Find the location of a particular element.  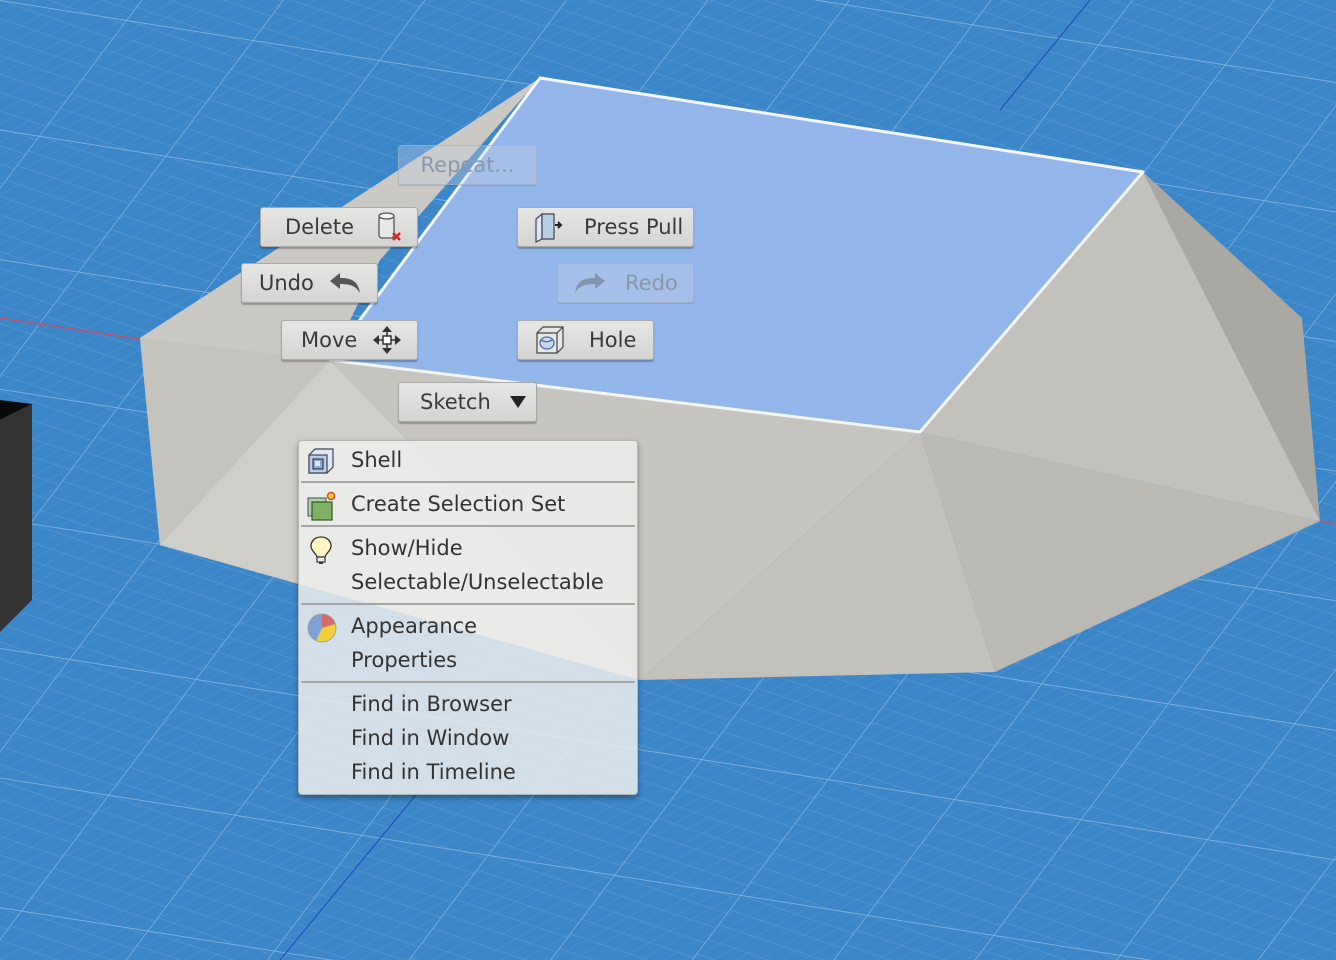

menu-item-find-in-timeline: Find in Timeline is located at coordinates (468, 772).